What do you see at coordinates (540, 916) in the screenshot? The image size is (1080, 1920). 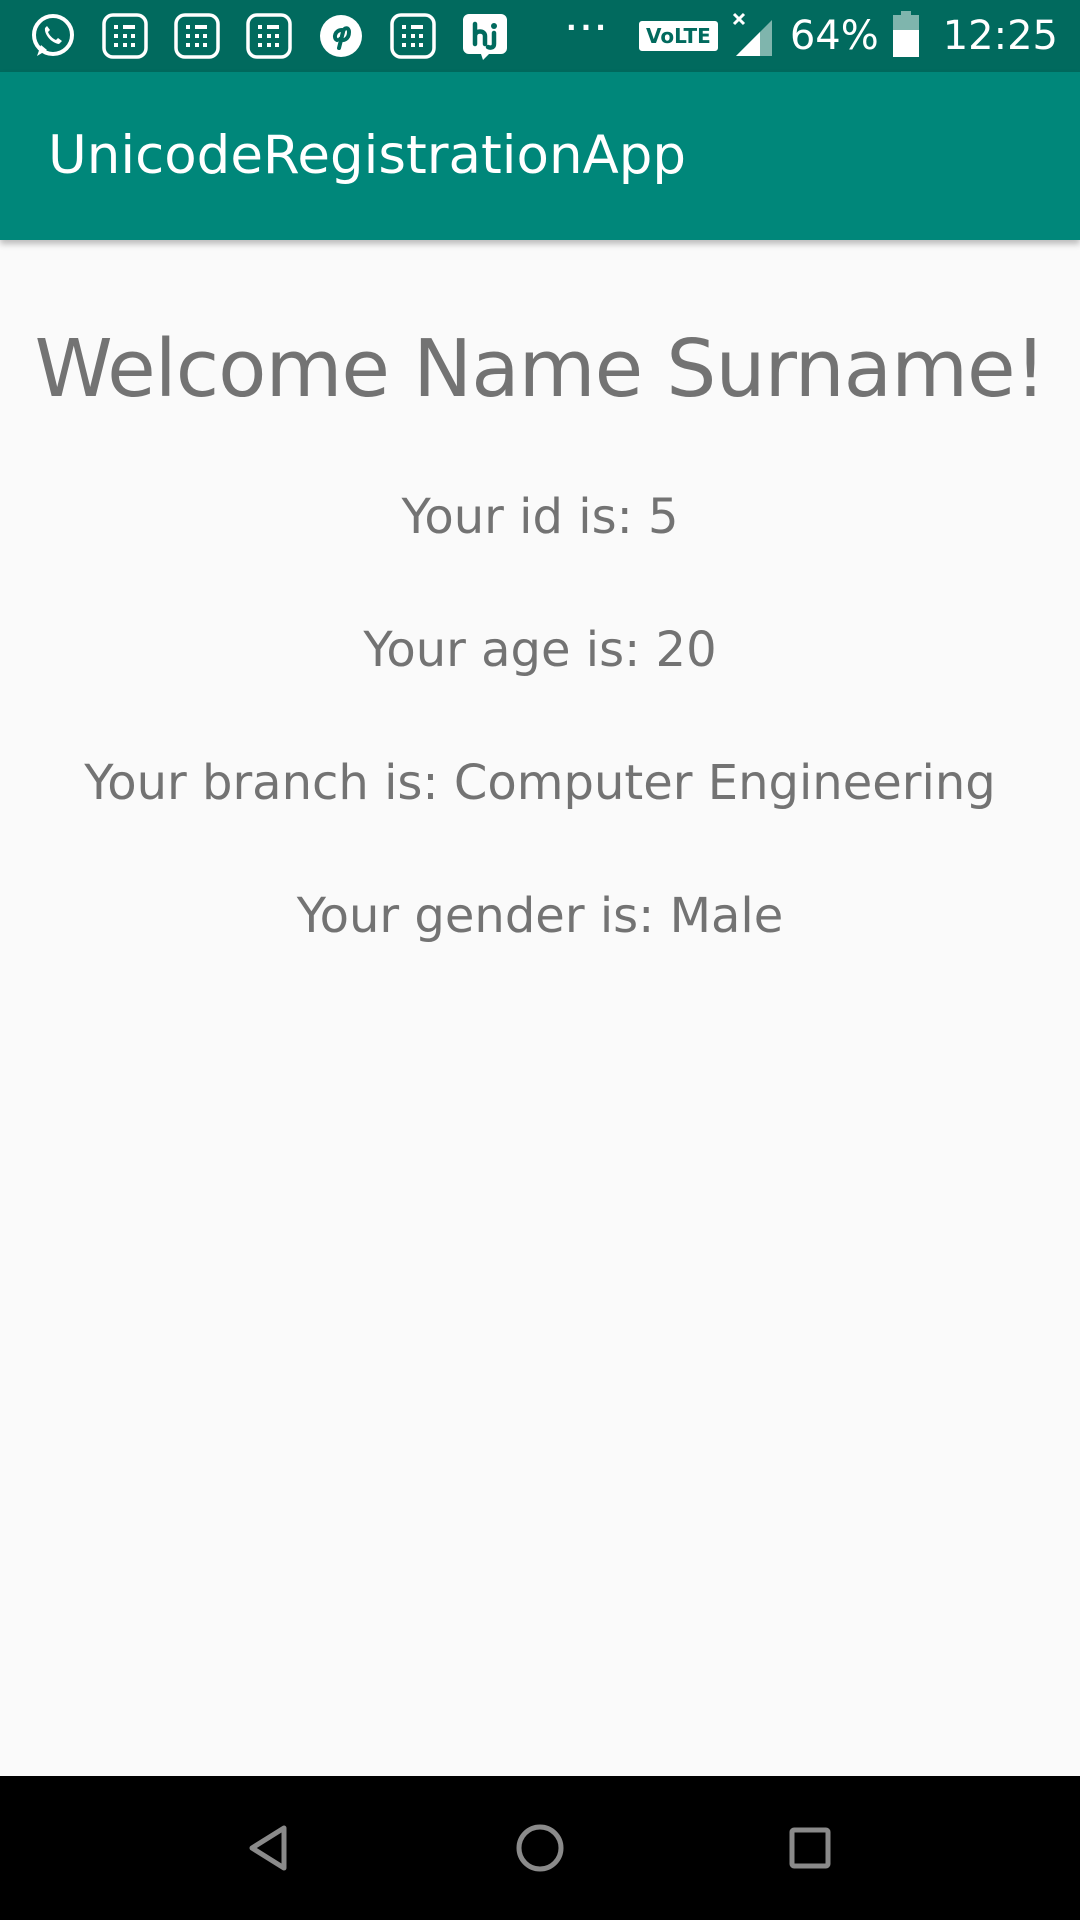 I see `gender-text: Your gender is: Male` at bounding box center [540, 916].